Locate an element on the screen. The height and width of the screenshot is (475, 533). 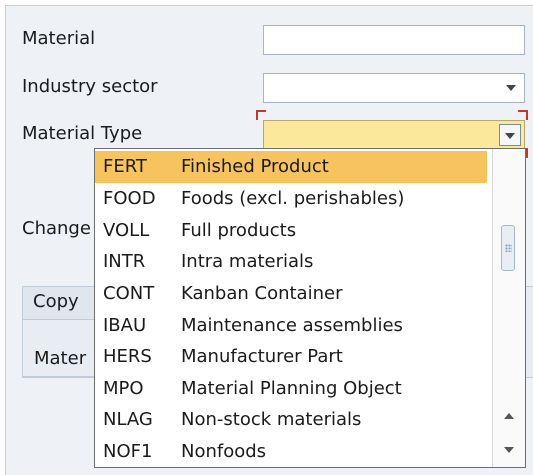
item-code: INTR is located at coordinates (124, 261).